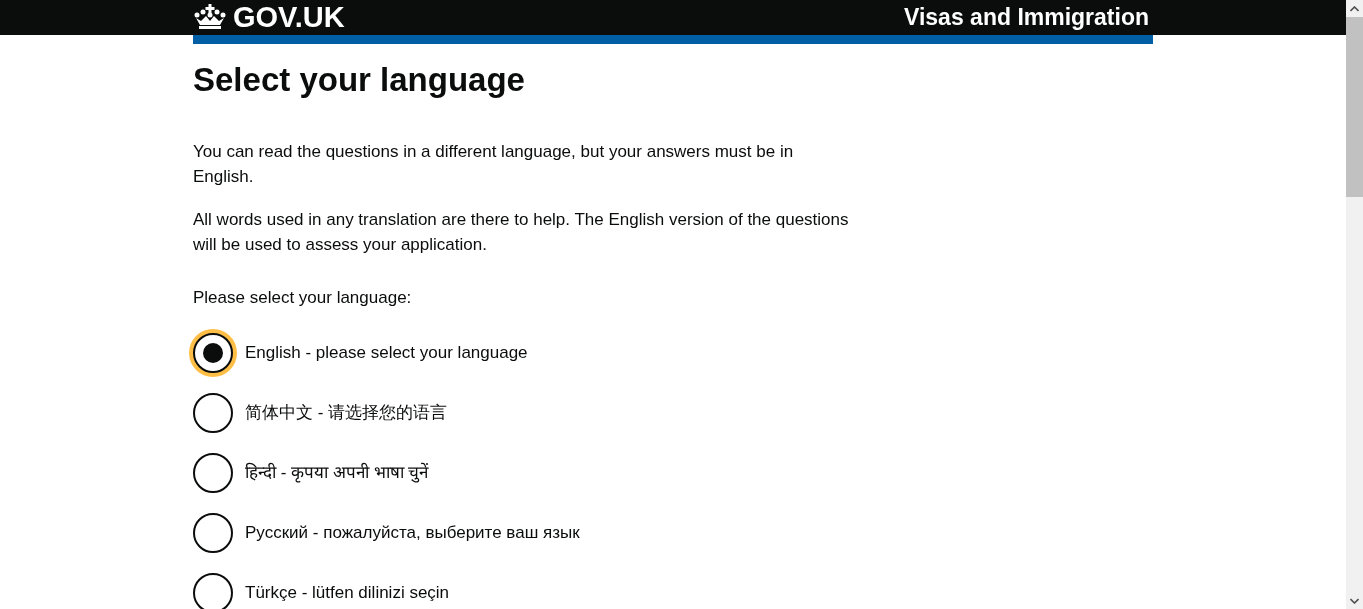 Image resolution: width=1363 pixels, height=609 pixels. I want to click on body-text: You can read the questions in a different language, but your answers must be in English., so click(494, 164).